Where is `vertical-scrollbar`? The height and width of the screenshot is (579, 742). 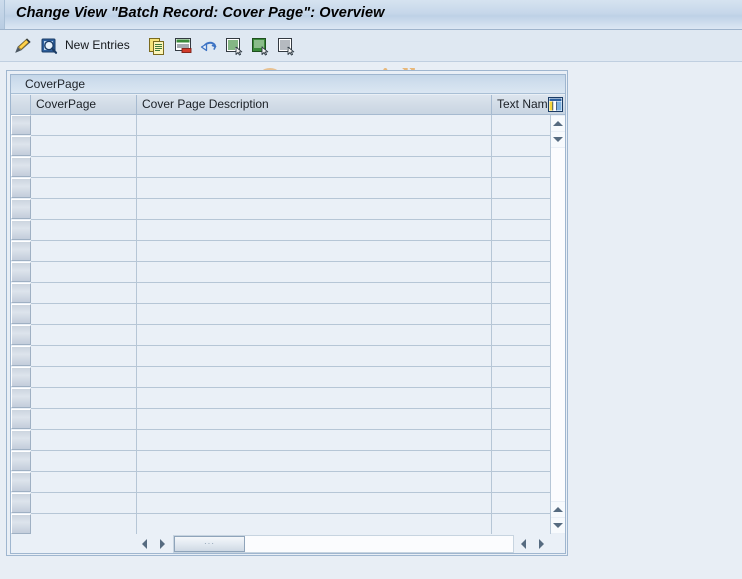
vertical-scrollbar is located at coordinates (557, 324).